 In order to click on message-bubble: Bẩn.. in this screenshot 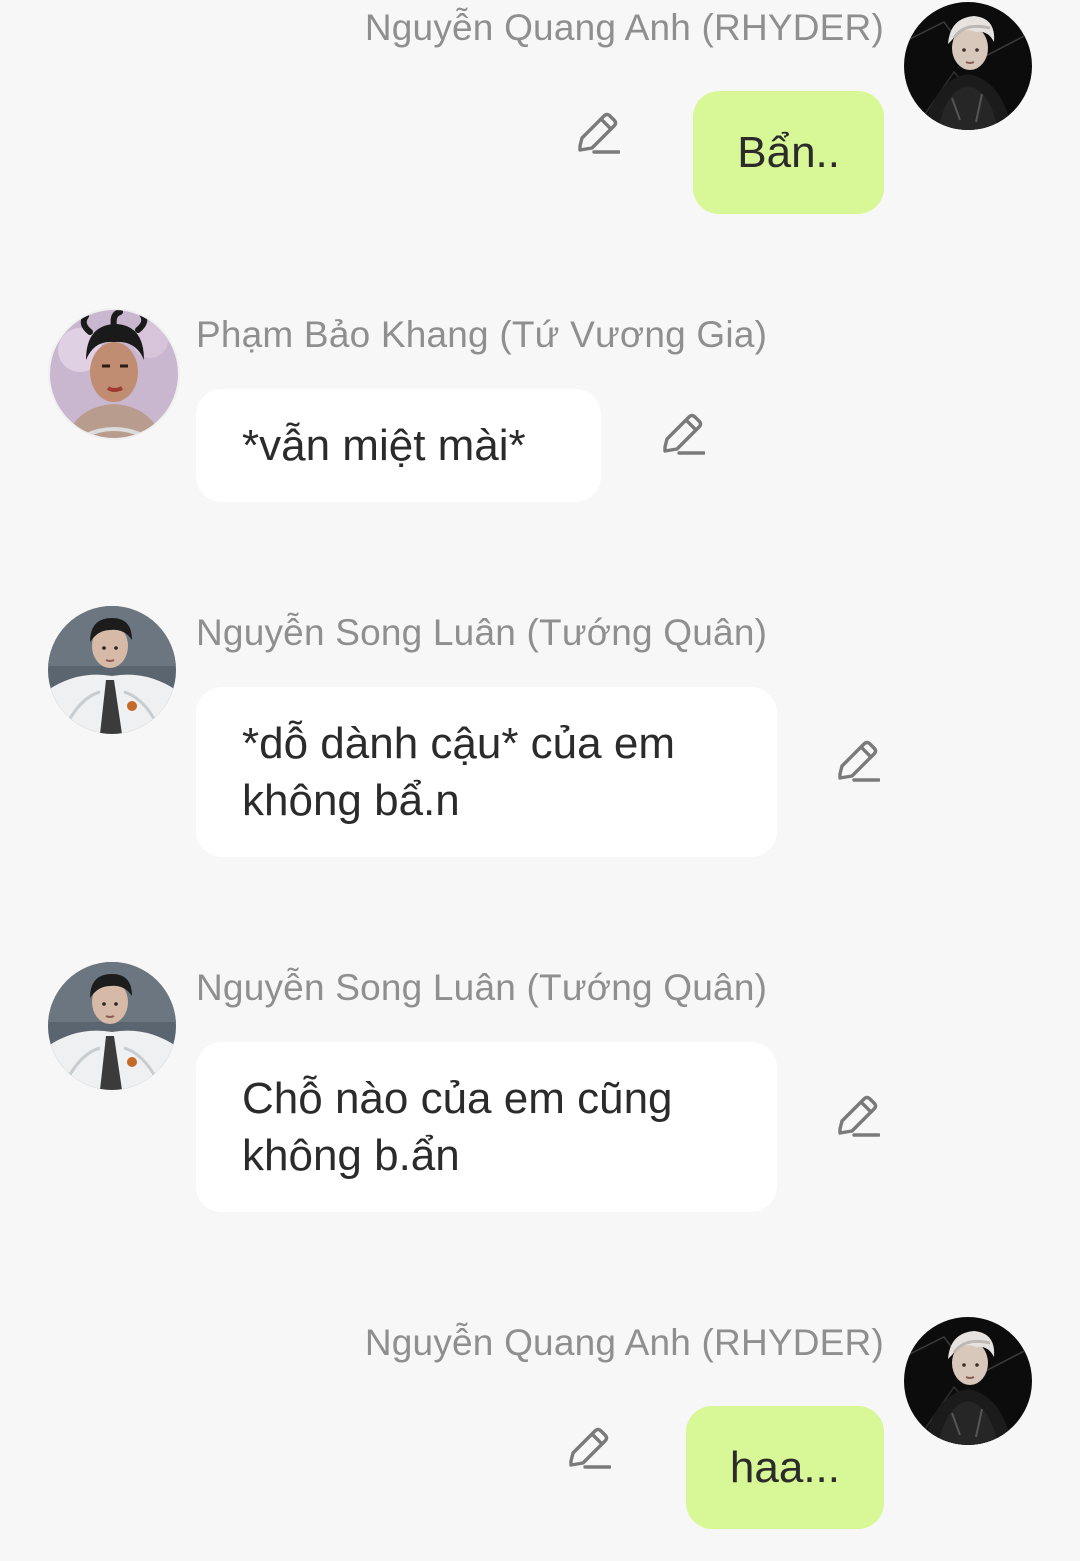, I will do `click(788, 152)`.